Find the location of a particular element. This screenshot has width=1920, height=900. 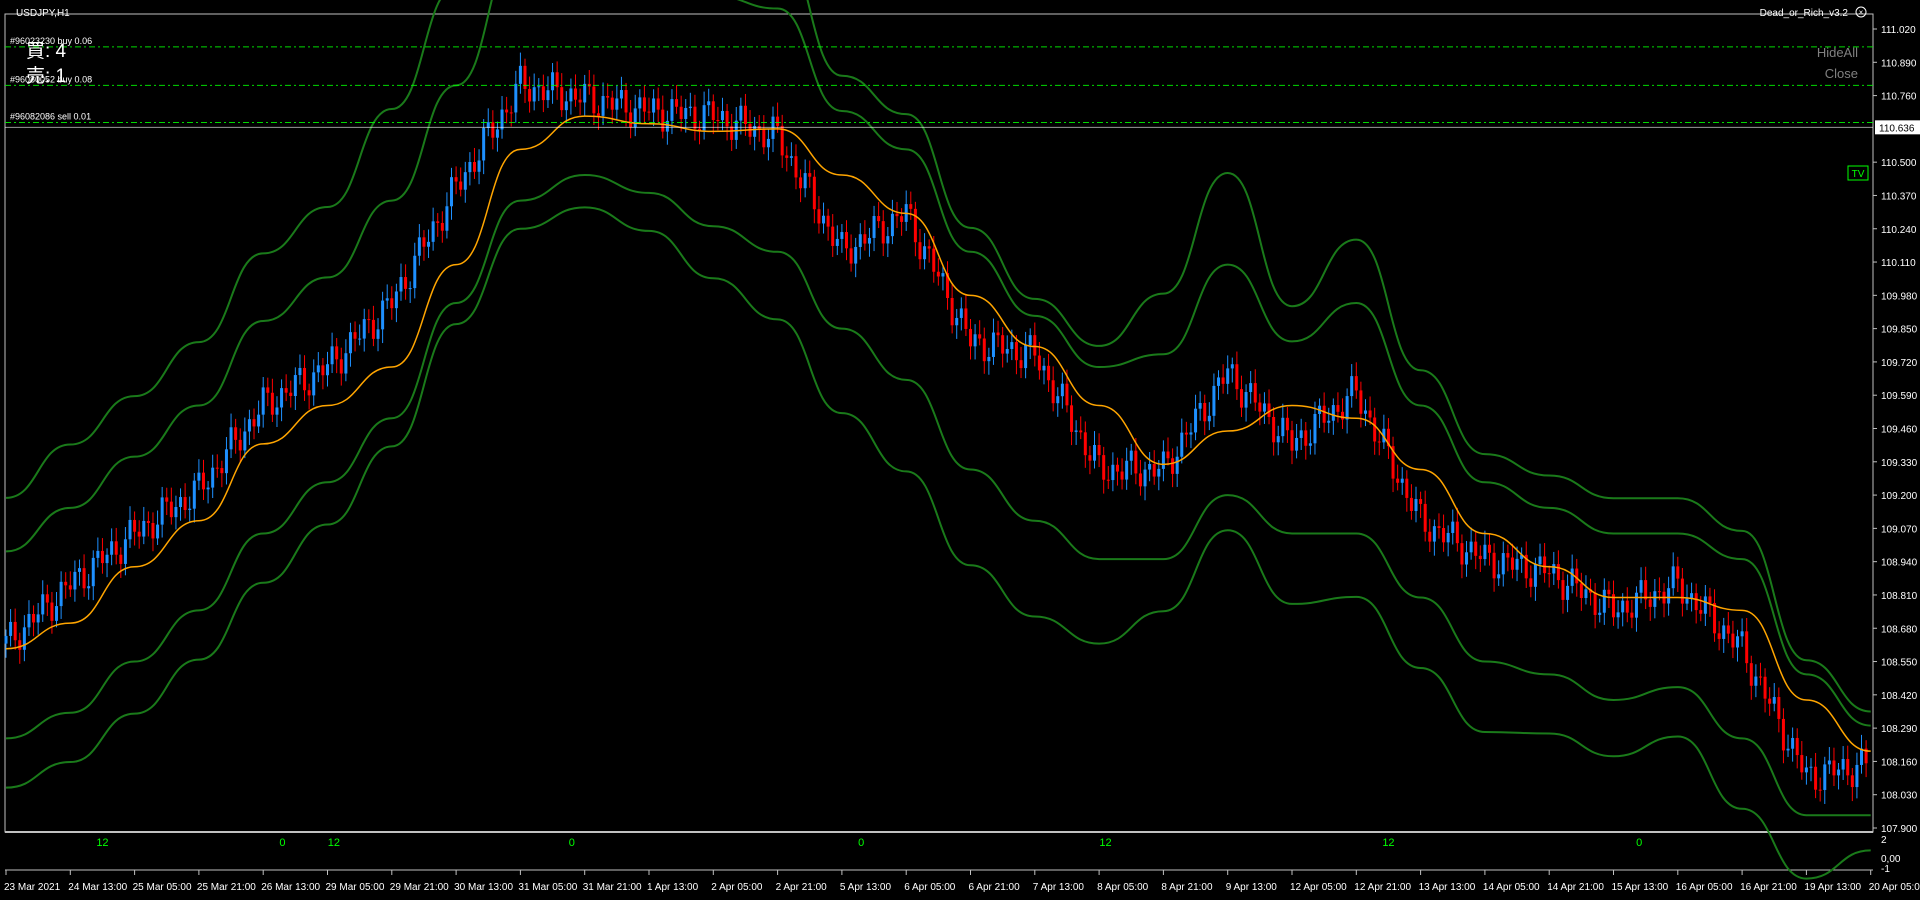

sub-axis-label: 2 is located at coordinates (1884, 840).